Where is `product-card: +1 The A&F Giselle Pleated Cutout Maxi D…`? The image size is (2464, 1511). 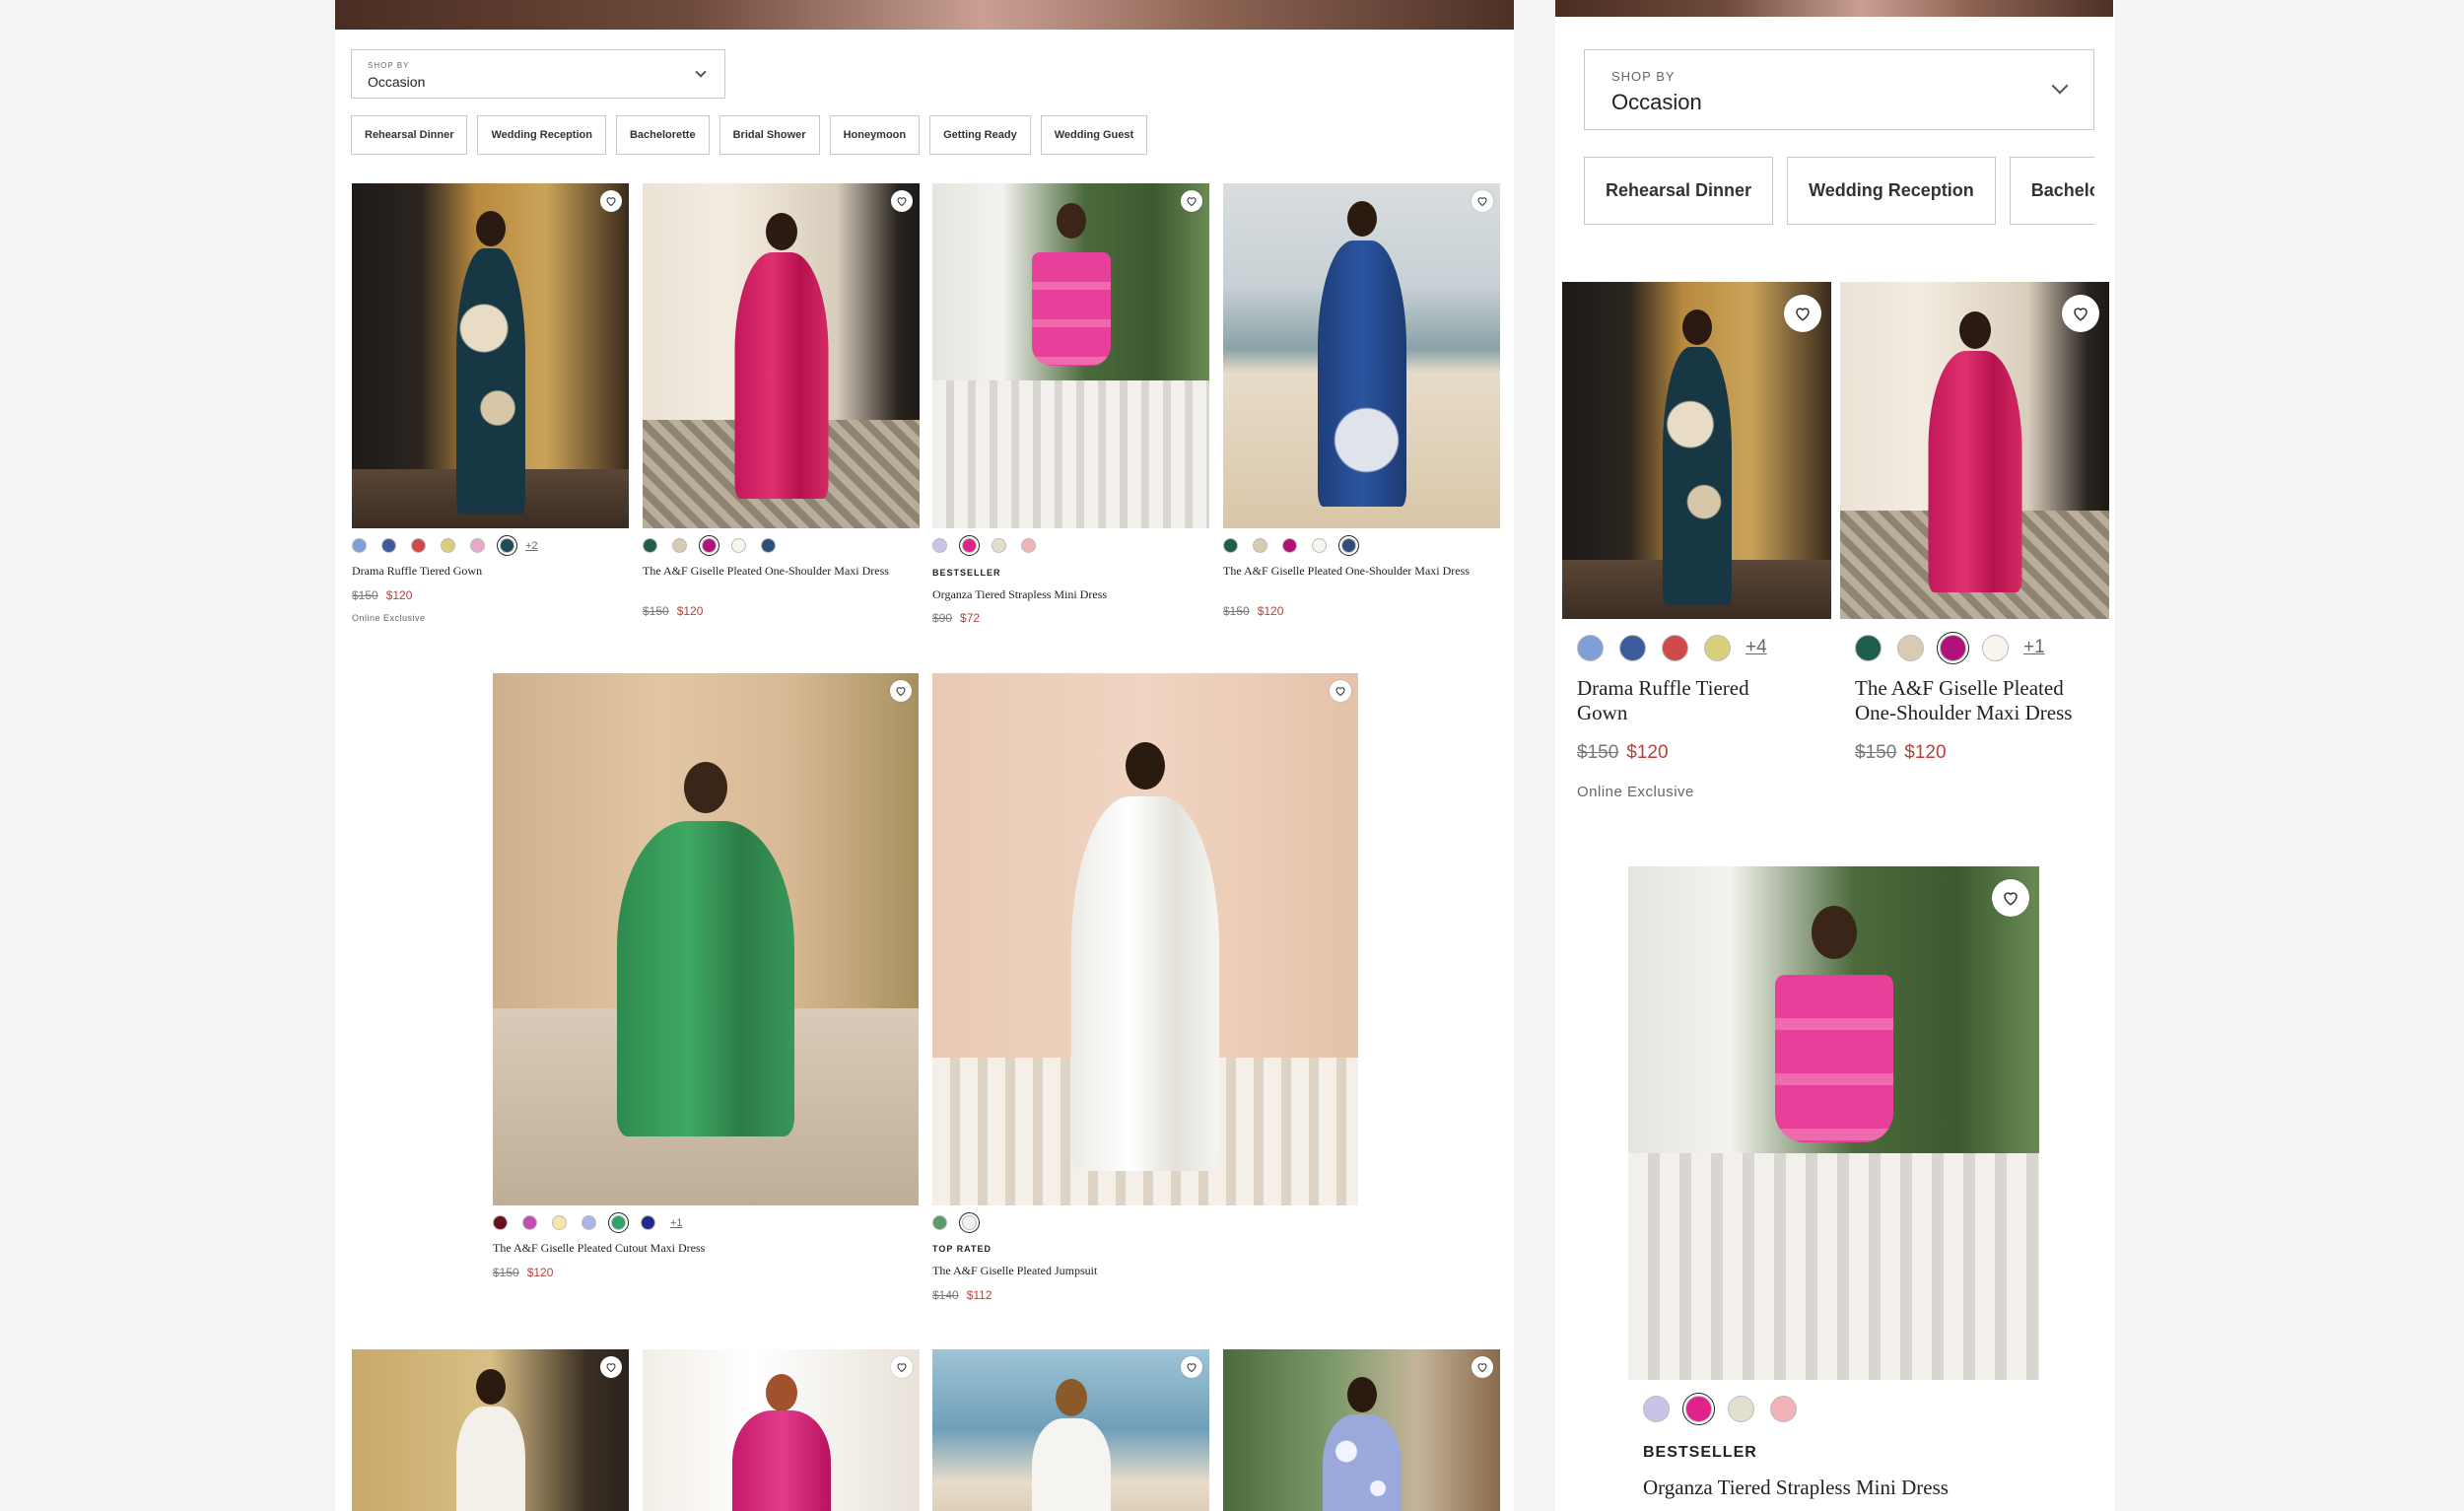 product-card: +1 The A&F Giselle Pleated Cutout Maxi D… is located at coordinates (706, 988).